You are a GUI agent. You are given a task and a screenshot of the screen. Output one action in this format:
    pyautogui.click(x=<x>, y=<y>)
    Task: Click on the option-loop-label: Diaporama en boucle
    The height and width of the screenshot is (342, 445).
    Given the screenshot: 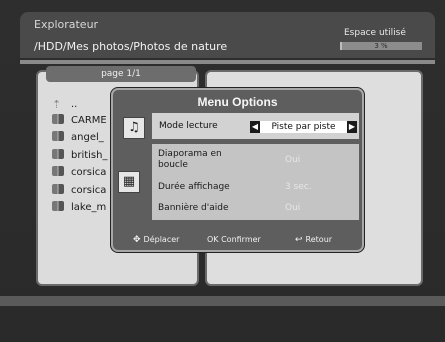 What is the action you would take?
    pyautogui.click(x=190, y=159)
    